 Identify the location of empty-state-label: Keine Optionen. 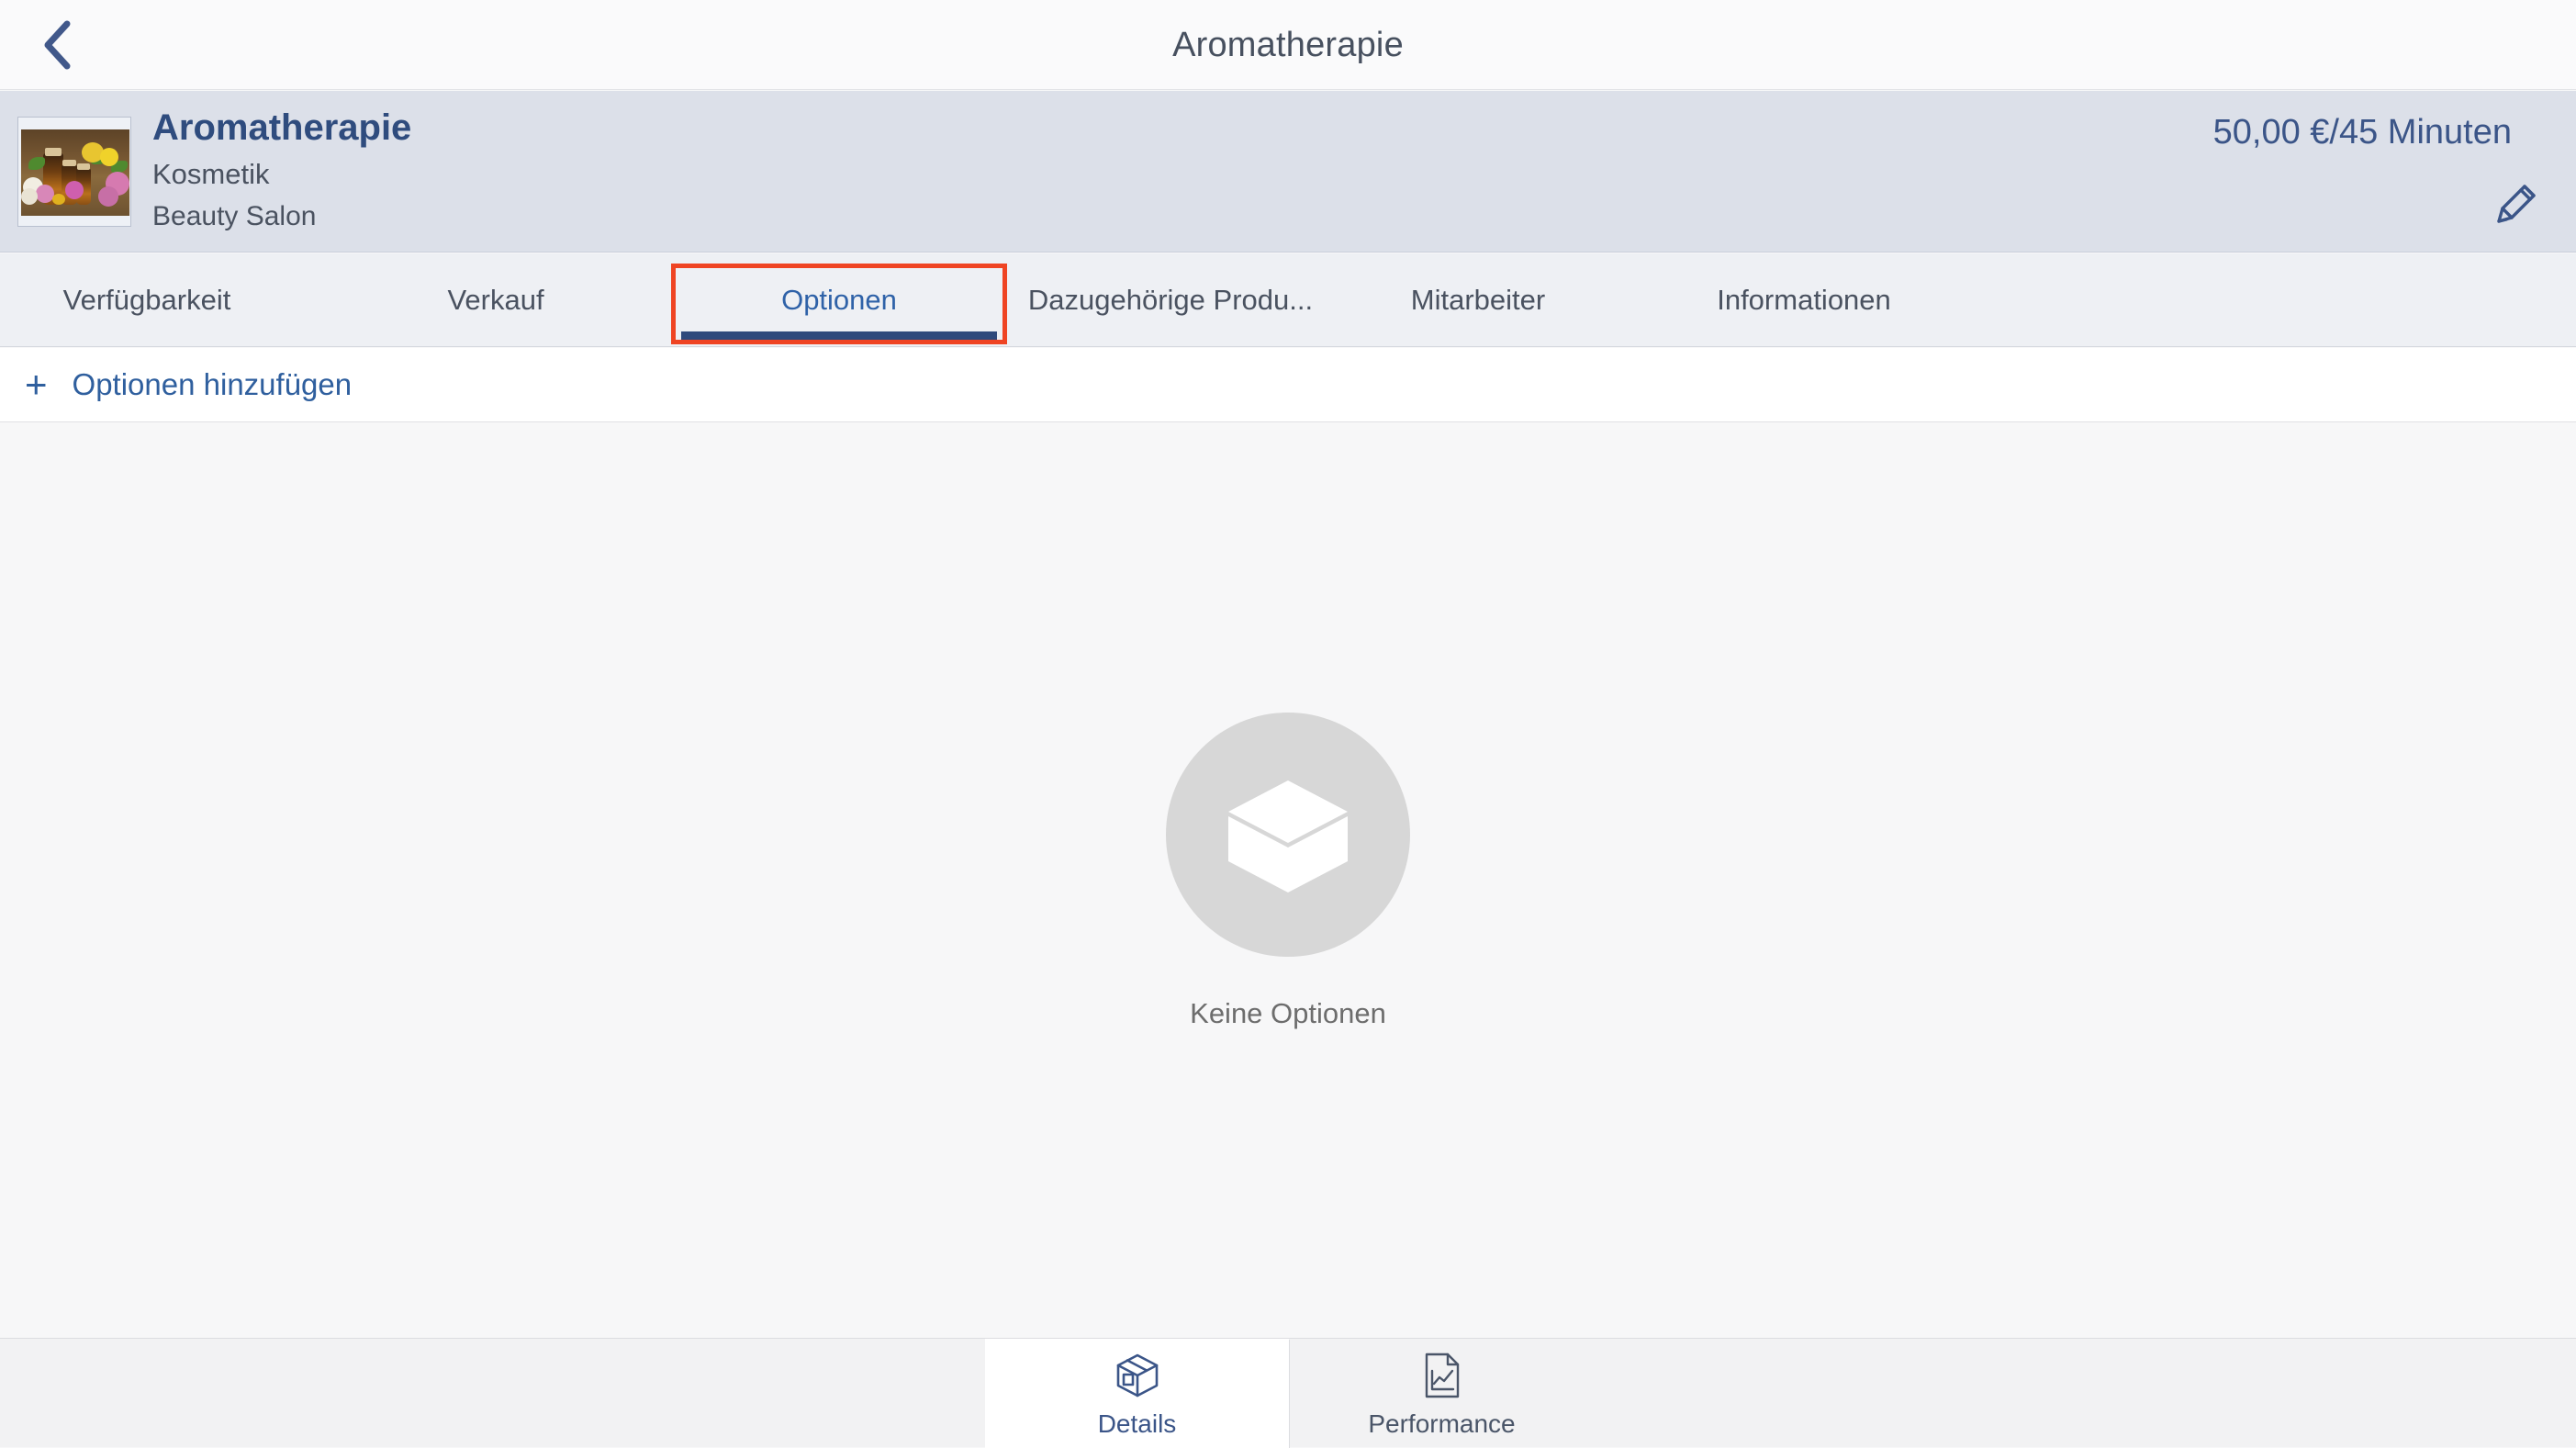
(1288, 1013).